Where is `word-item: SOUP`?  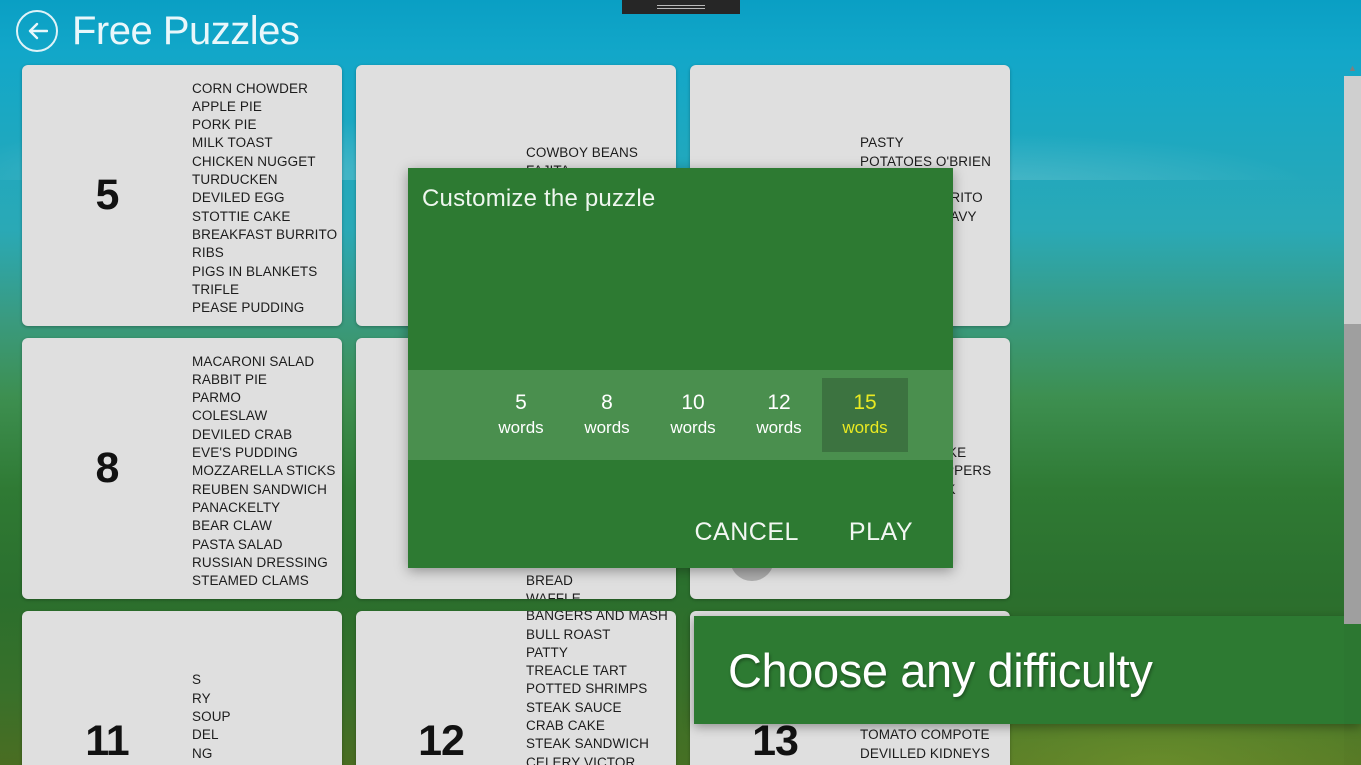 word-item: SOUP is located at coordinates (211, 716).